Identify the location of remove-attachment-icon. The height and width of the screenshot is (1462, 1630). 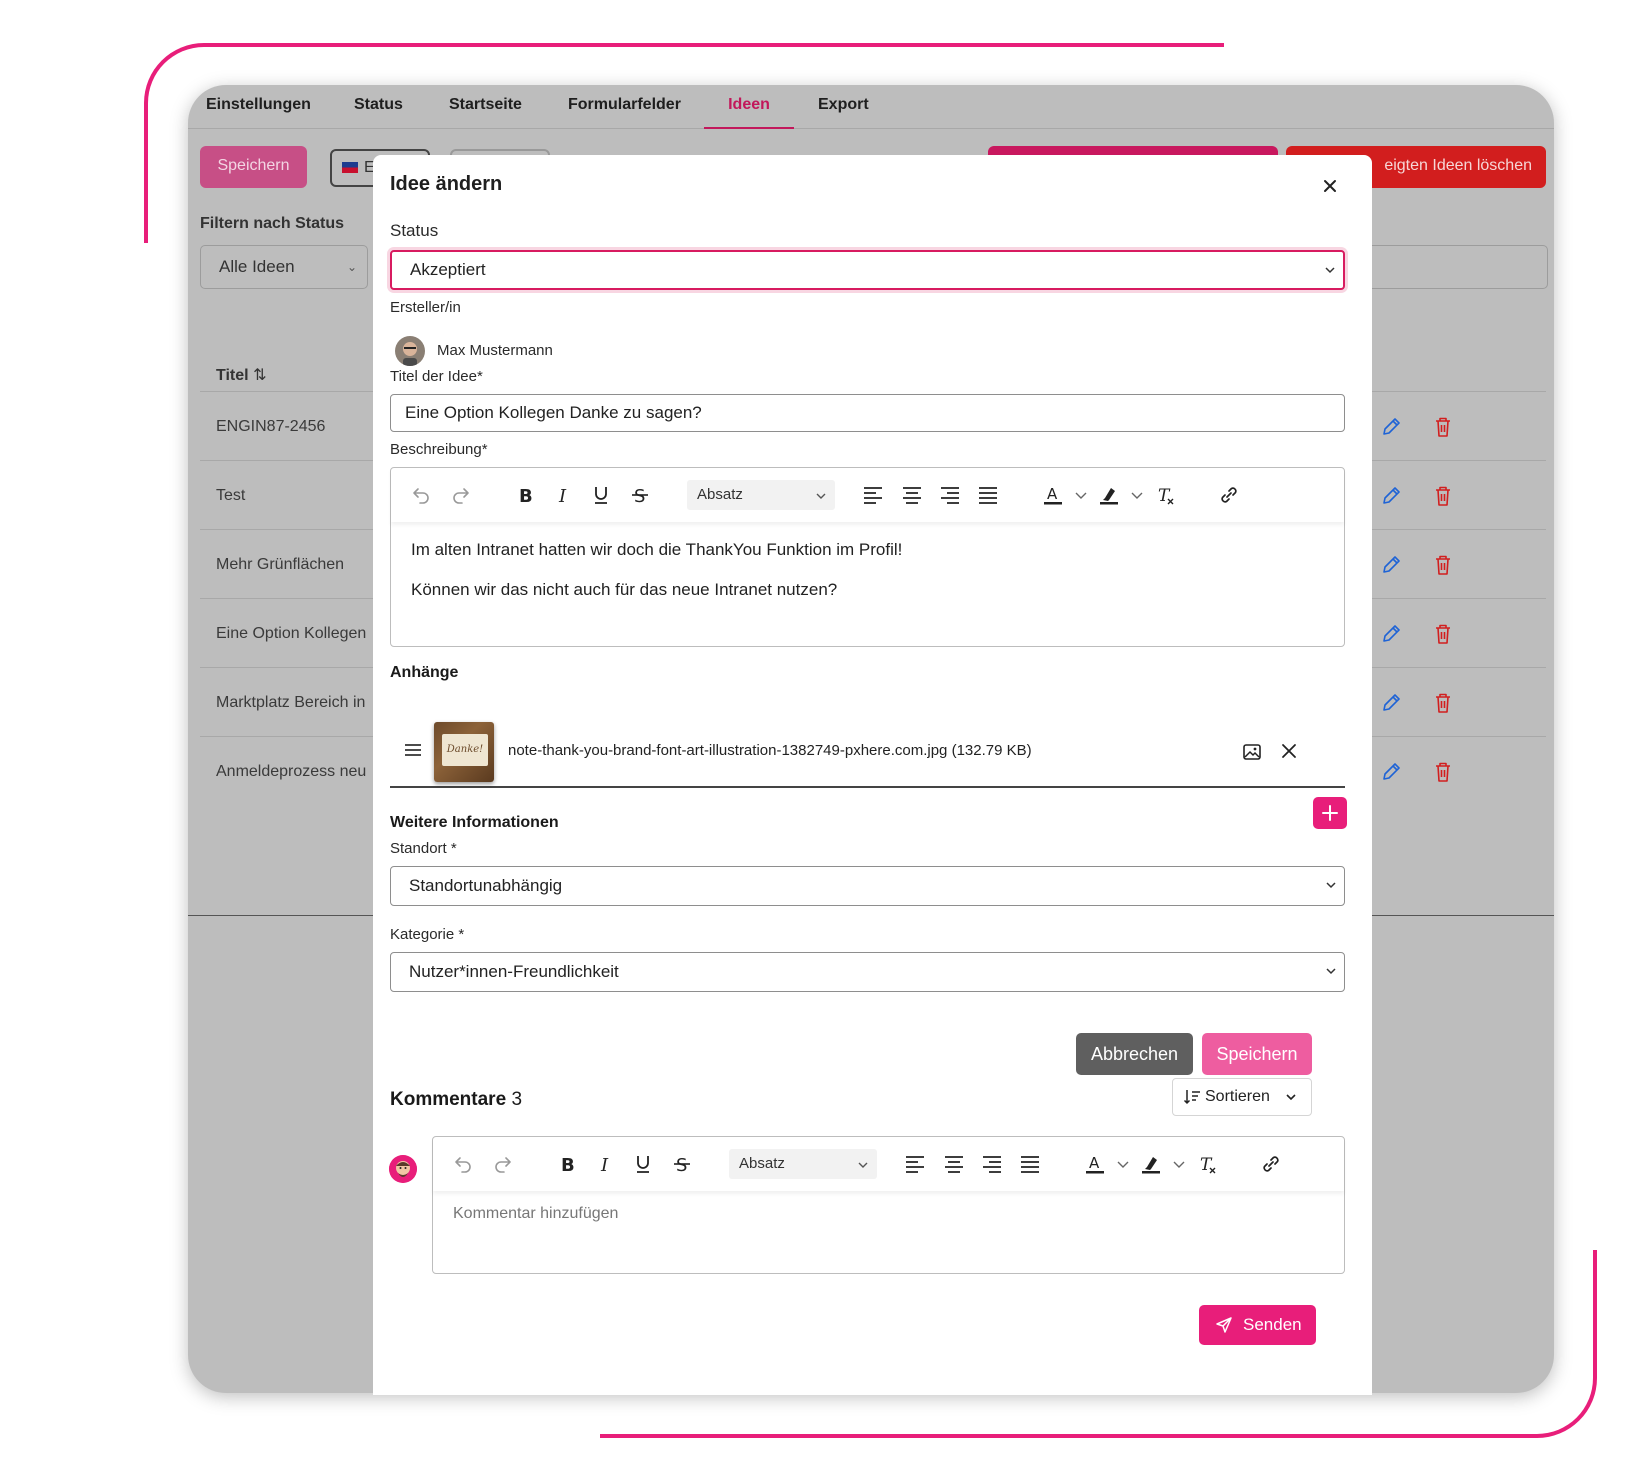
(1289, 751).